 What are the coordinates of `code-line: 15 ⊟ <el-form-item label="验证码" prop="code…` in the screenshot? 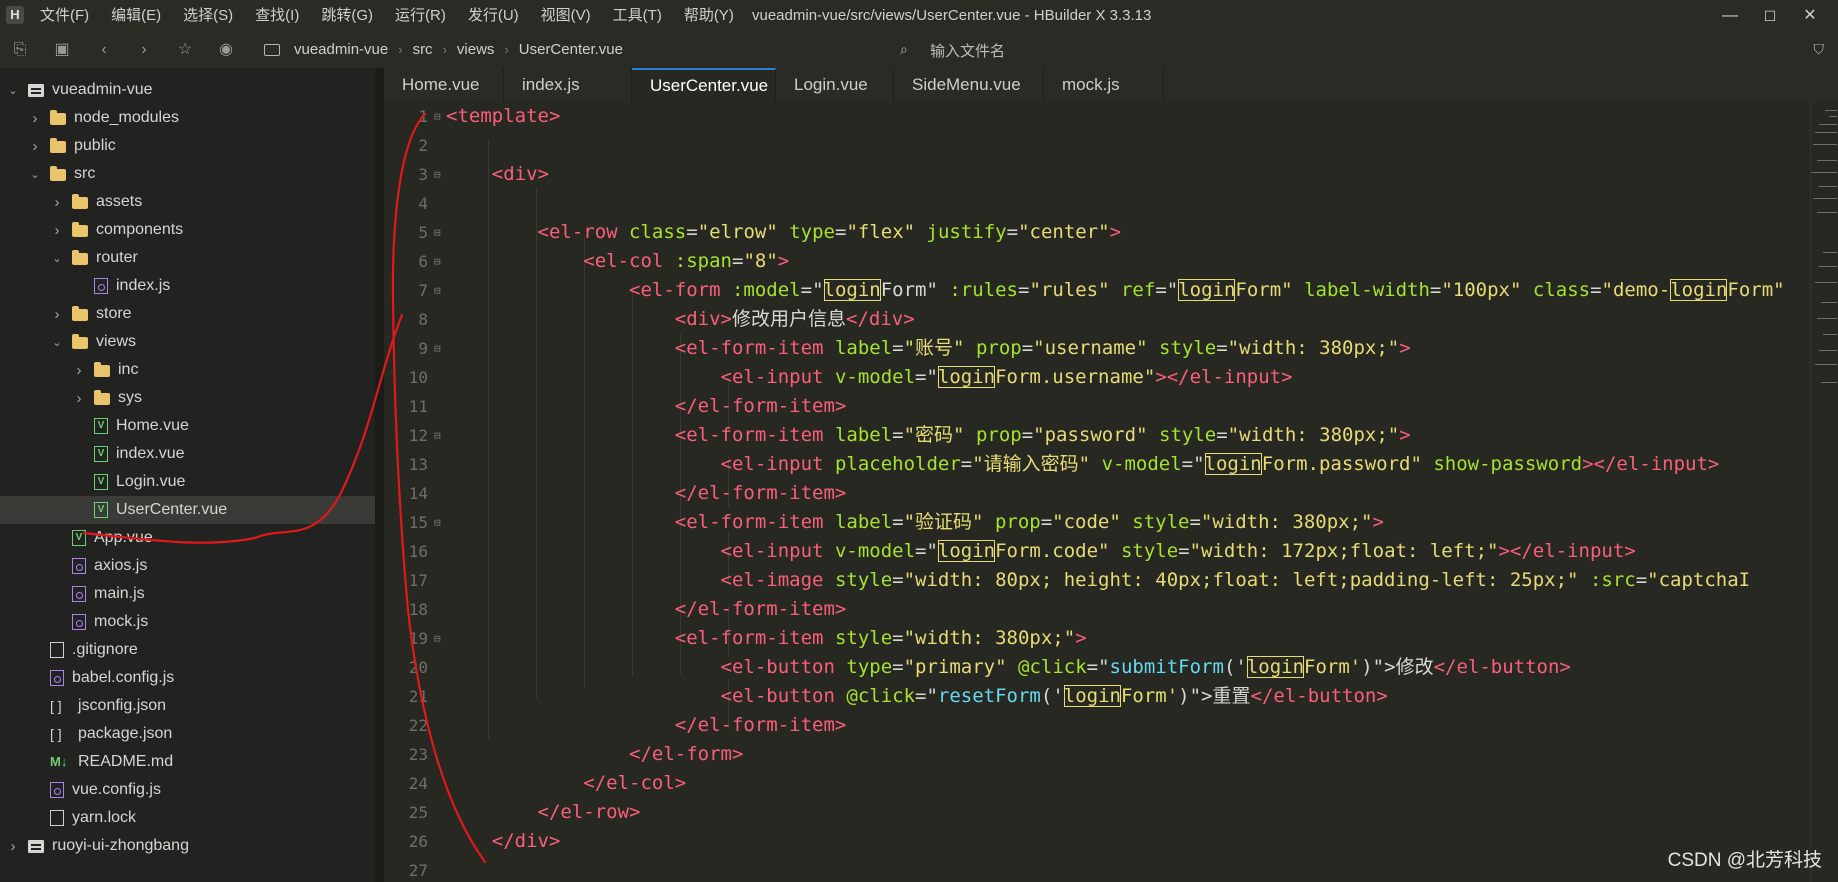 It's located at (1097, 522).